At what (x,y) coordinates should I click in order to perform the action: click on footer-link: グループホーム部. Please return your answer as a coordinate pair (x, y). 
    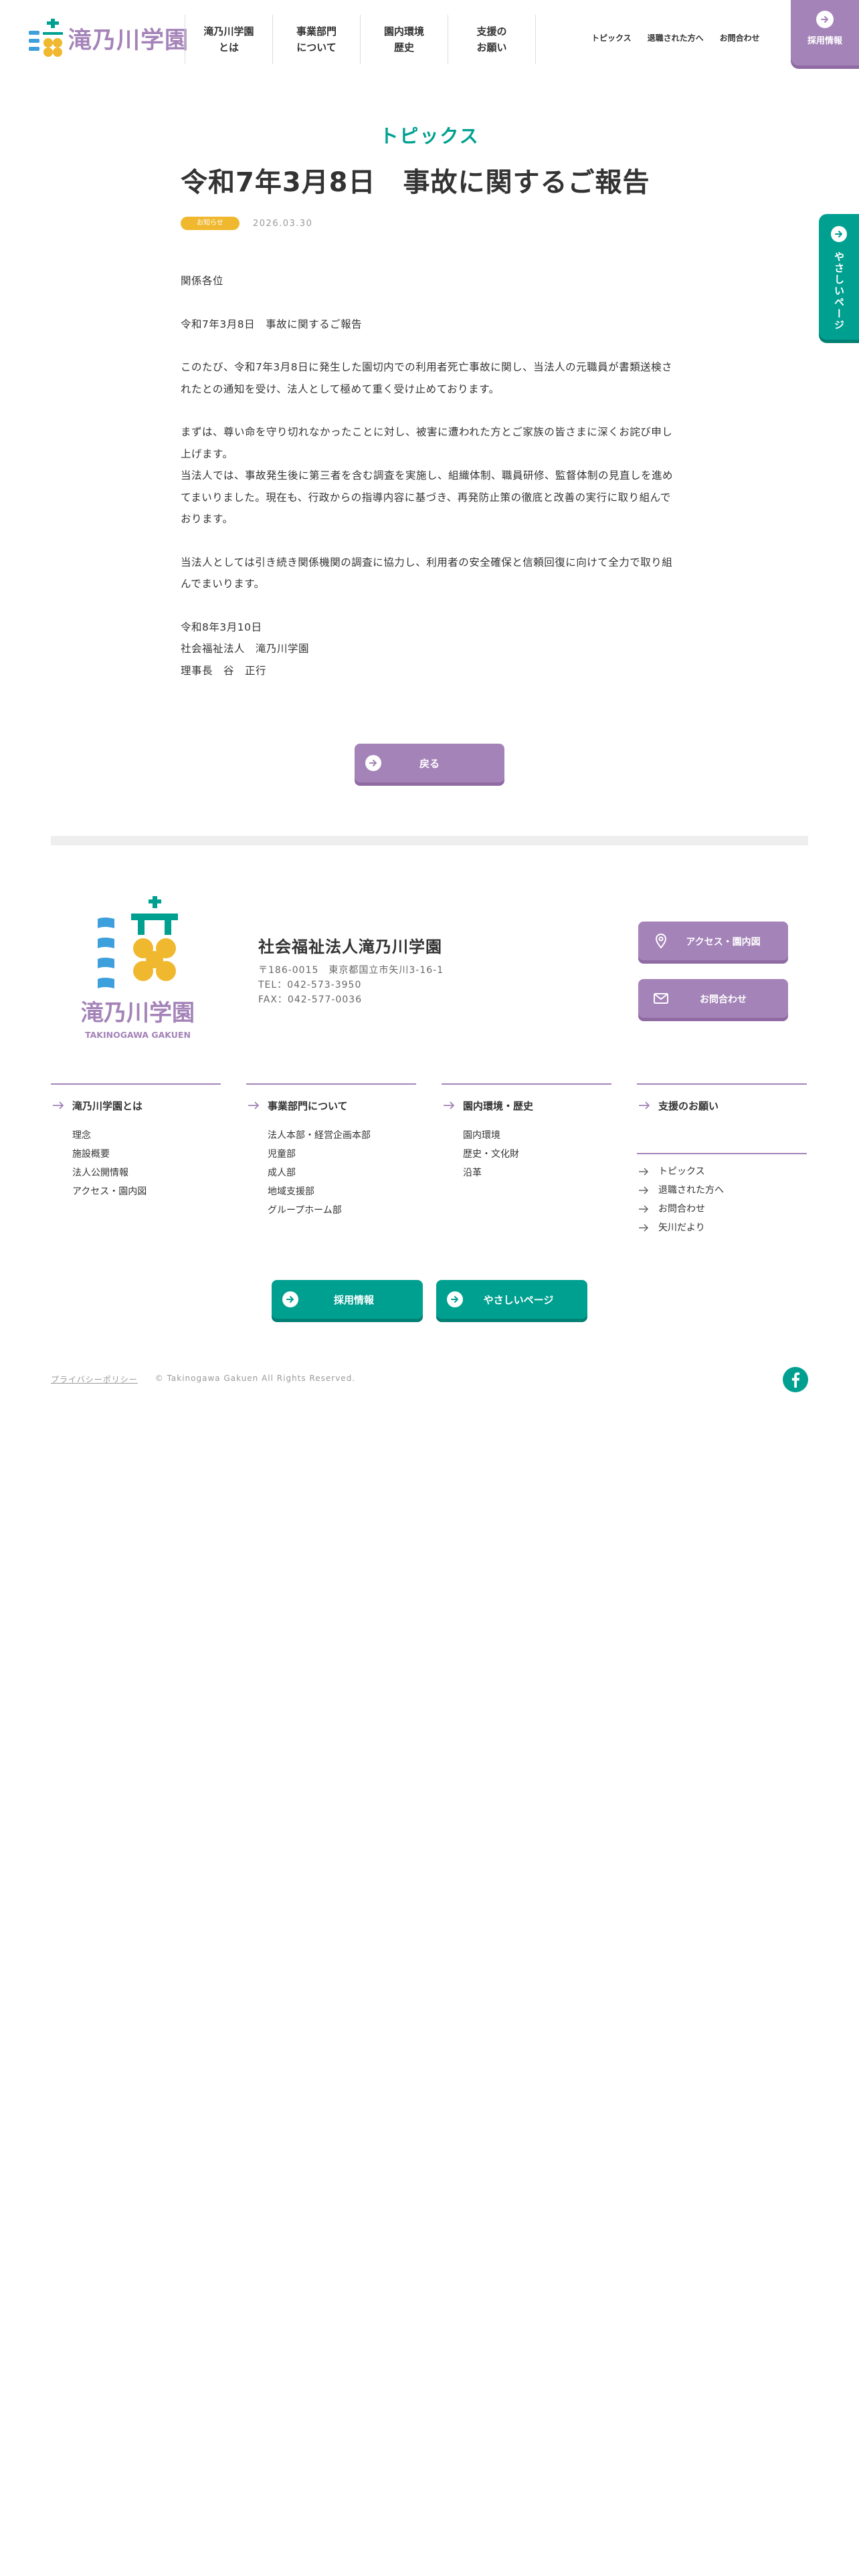
    Looking at the image, I should click on (342, 1210).